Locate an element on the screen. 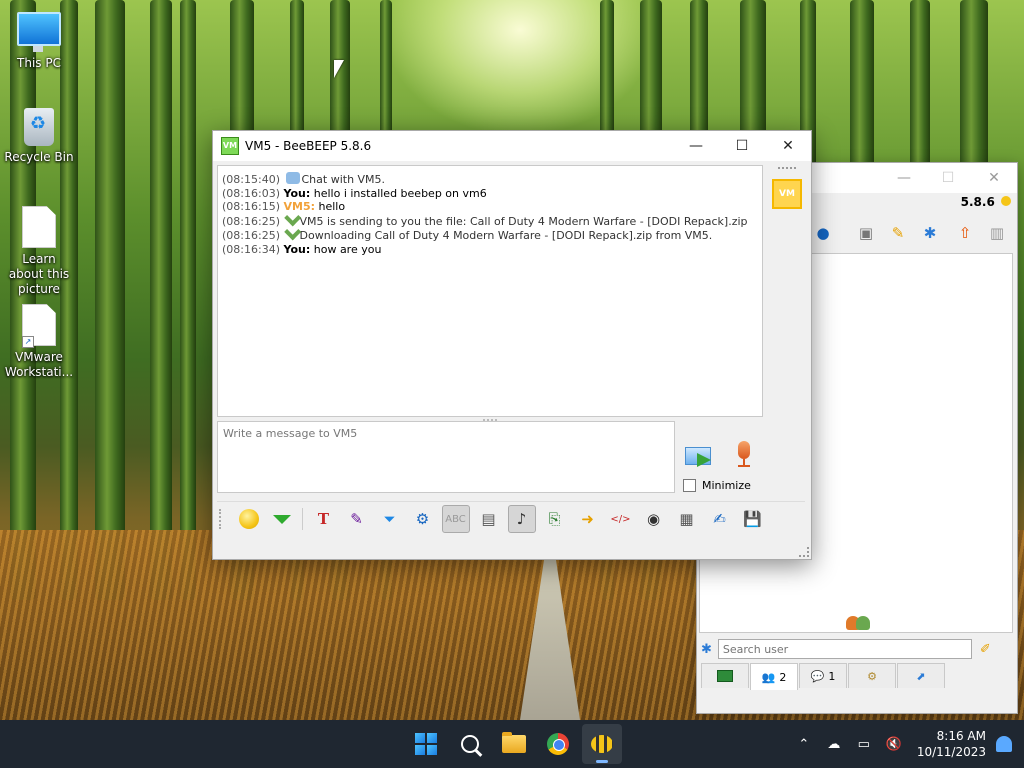 The width and height of the screenshot is (1024, 768). tab-users: 👥 2 is located at coordinates (774, 676).